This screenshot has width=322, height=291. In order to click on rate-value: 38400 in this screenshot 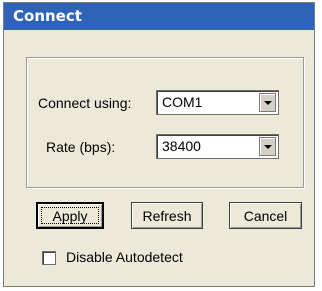, I will do `click(181, 146)`.